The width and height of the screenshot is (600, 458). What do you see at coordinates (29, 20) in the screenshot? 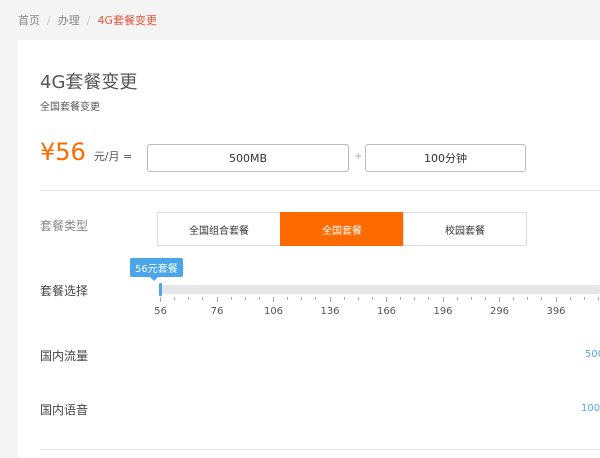
I see `breadcrumb-home: 首页` at bounding box center [29, 20].